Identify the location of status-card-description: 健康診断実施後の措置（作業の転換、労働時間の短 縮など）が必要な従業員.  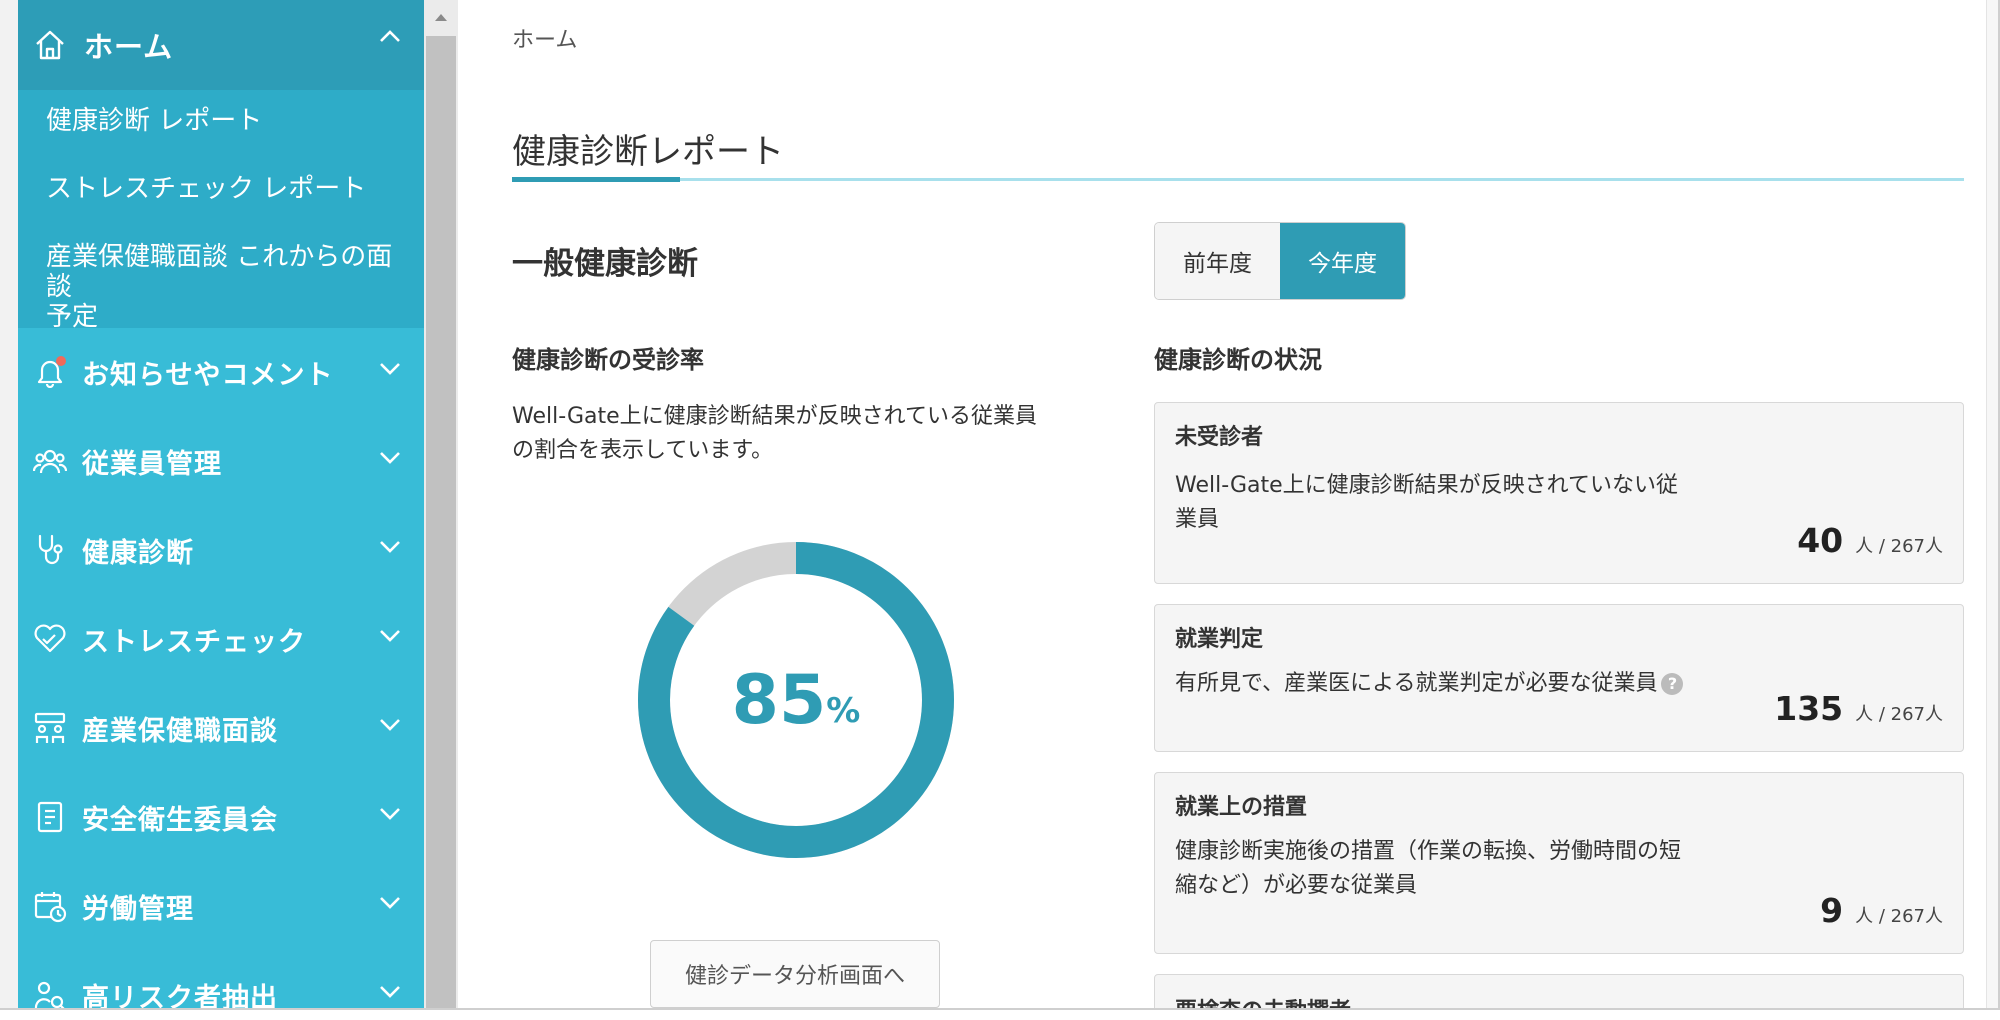
(1455, 869).